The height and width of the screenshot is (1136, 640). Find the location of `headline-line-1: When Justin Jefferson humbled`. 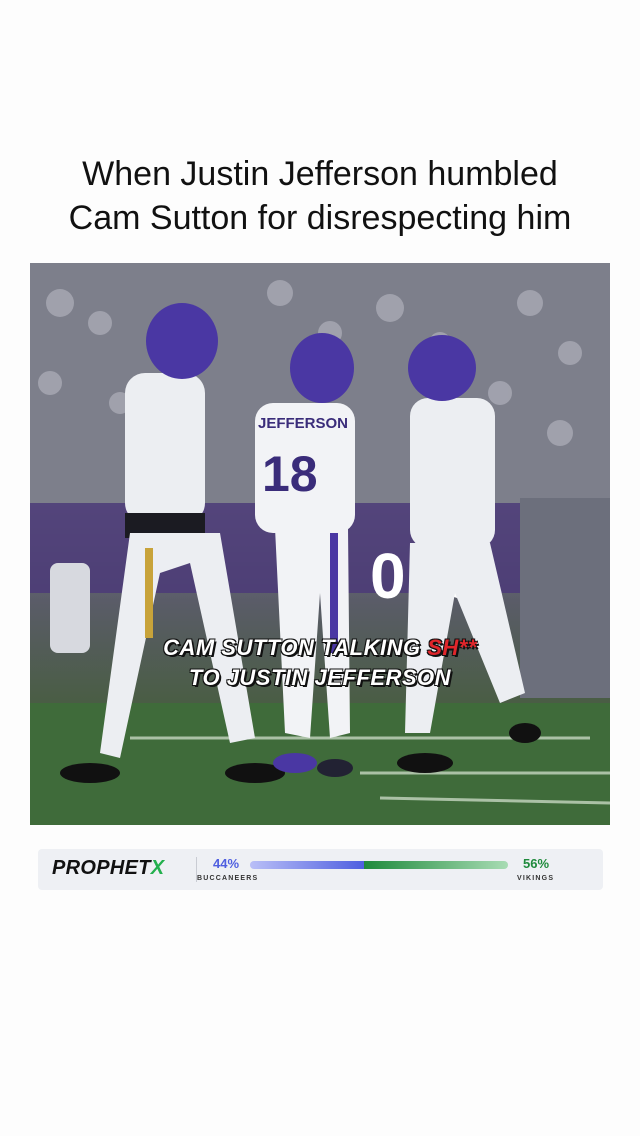

headline-line-1: When Justin Jefferson humbled is located at coordinates (320, 174).